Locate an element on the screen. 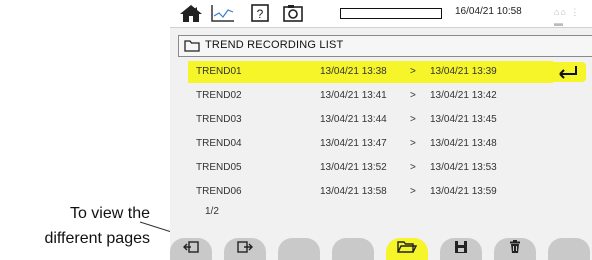 The image size is (592, 260). recording-name: TREND01 is located at coordinates (219, 71).